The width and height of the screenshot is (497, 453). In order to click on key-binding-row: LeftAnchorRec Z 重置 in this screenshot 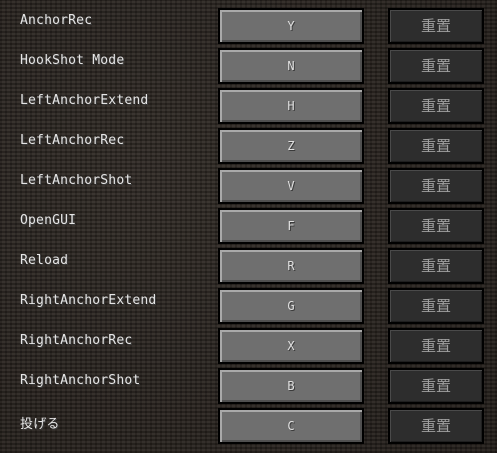, I will do `click(248, 144)`.